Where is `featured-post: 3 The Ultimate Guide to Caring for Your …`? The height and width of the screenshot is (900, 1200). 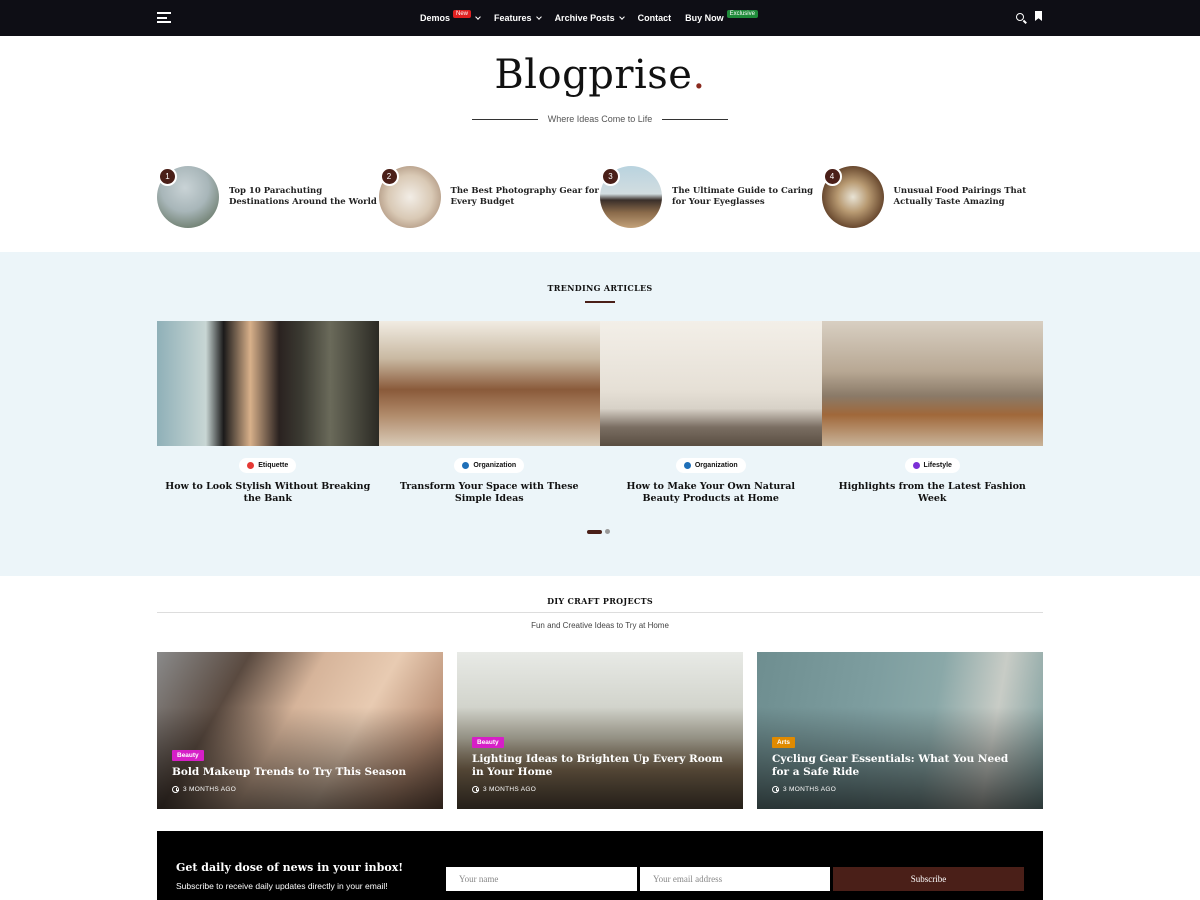 featured-post: 3 The Ultimate Guide to Caring for Your … is located at coordinates (711, 197).